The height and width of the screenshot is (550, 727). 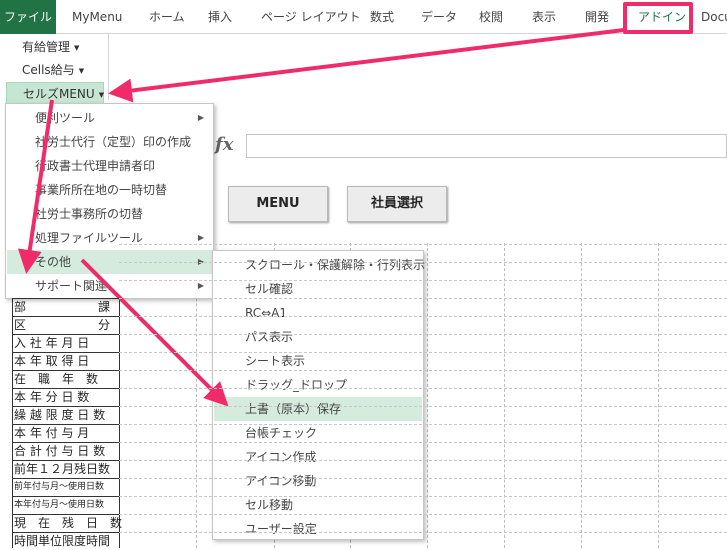 What do you see at coordinates (220, 17) in the screenshot?
I see `tab-insert: 挿入` at bounding box center [220, 17].